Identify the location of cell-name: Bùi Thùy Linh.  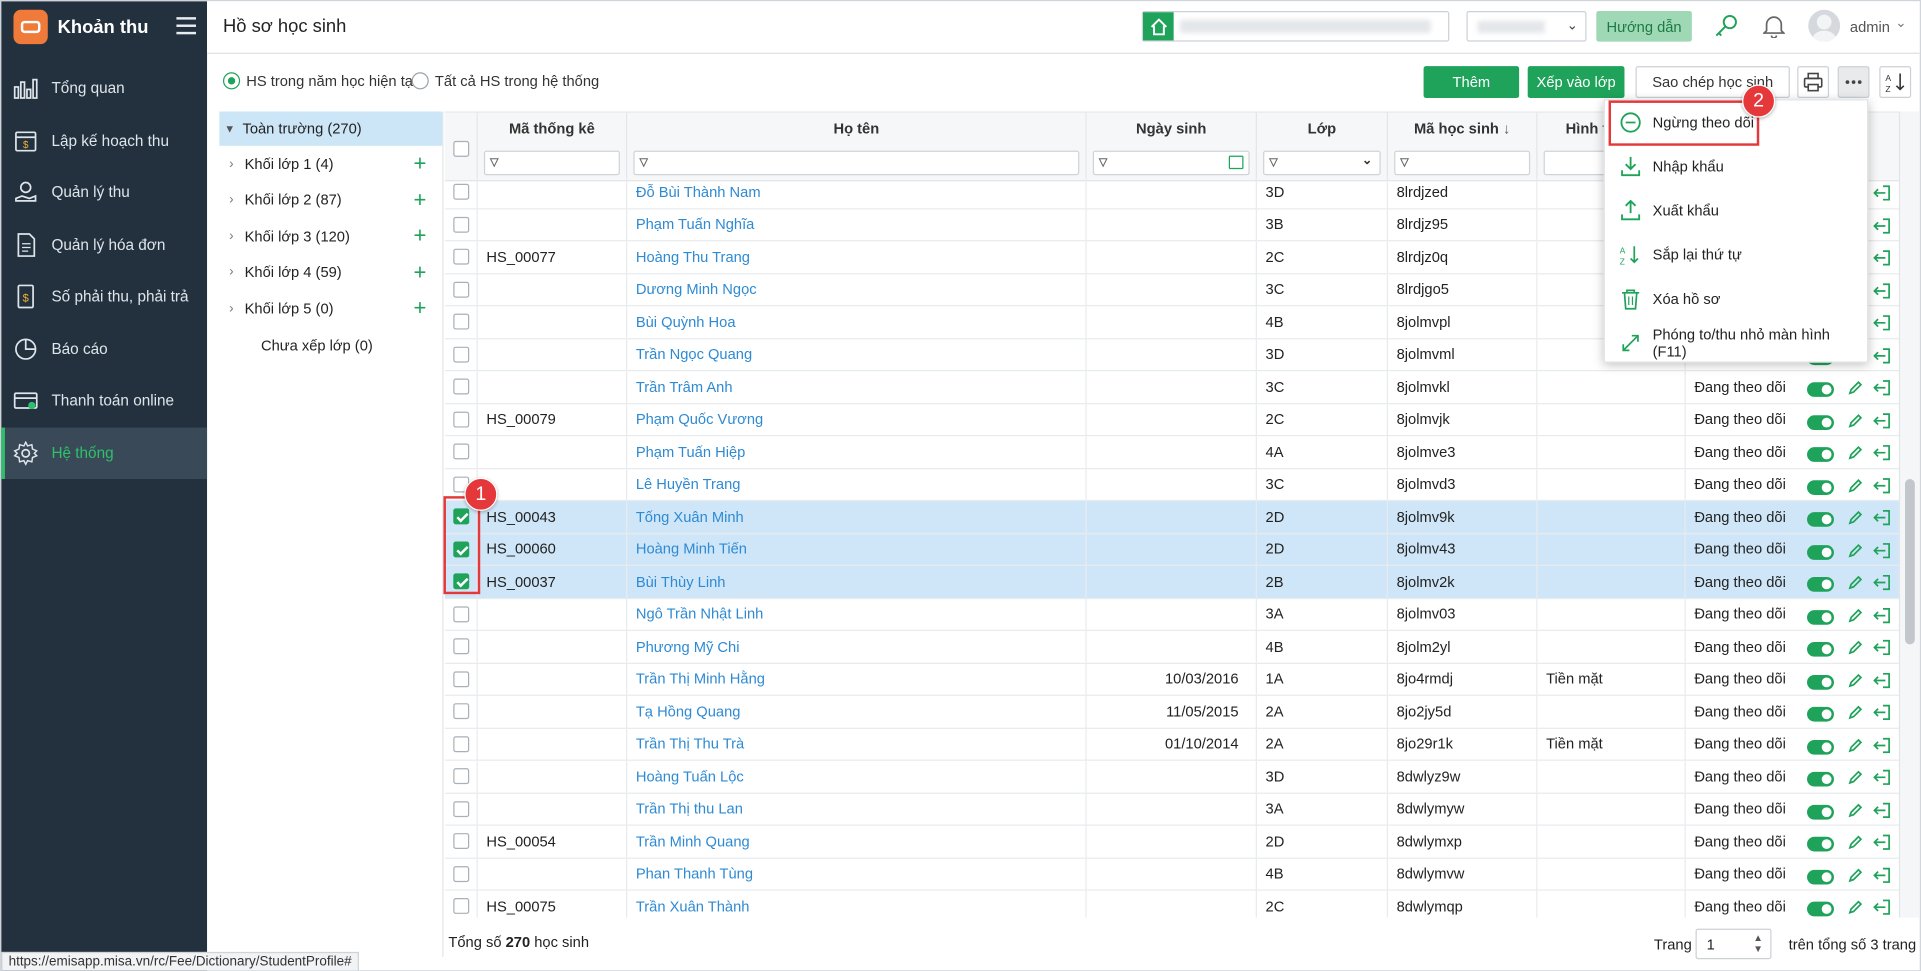
(857, 581).